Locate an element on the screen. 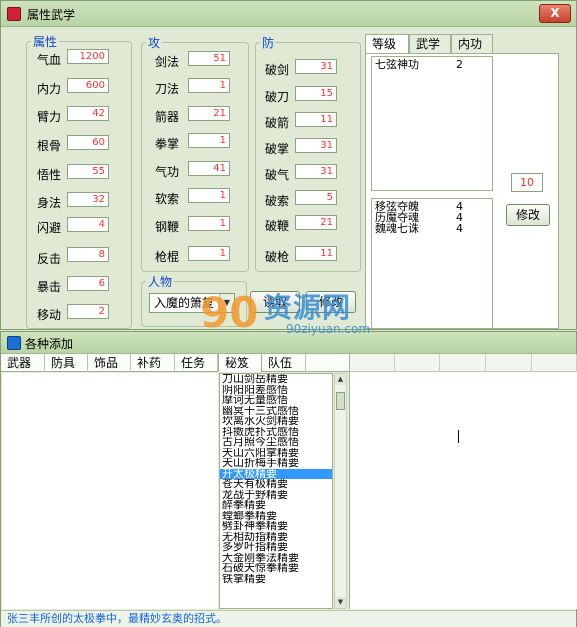 This screenshot has height=627, width=577. watermark-text: 资源网 is located at coordinates (308, 307).